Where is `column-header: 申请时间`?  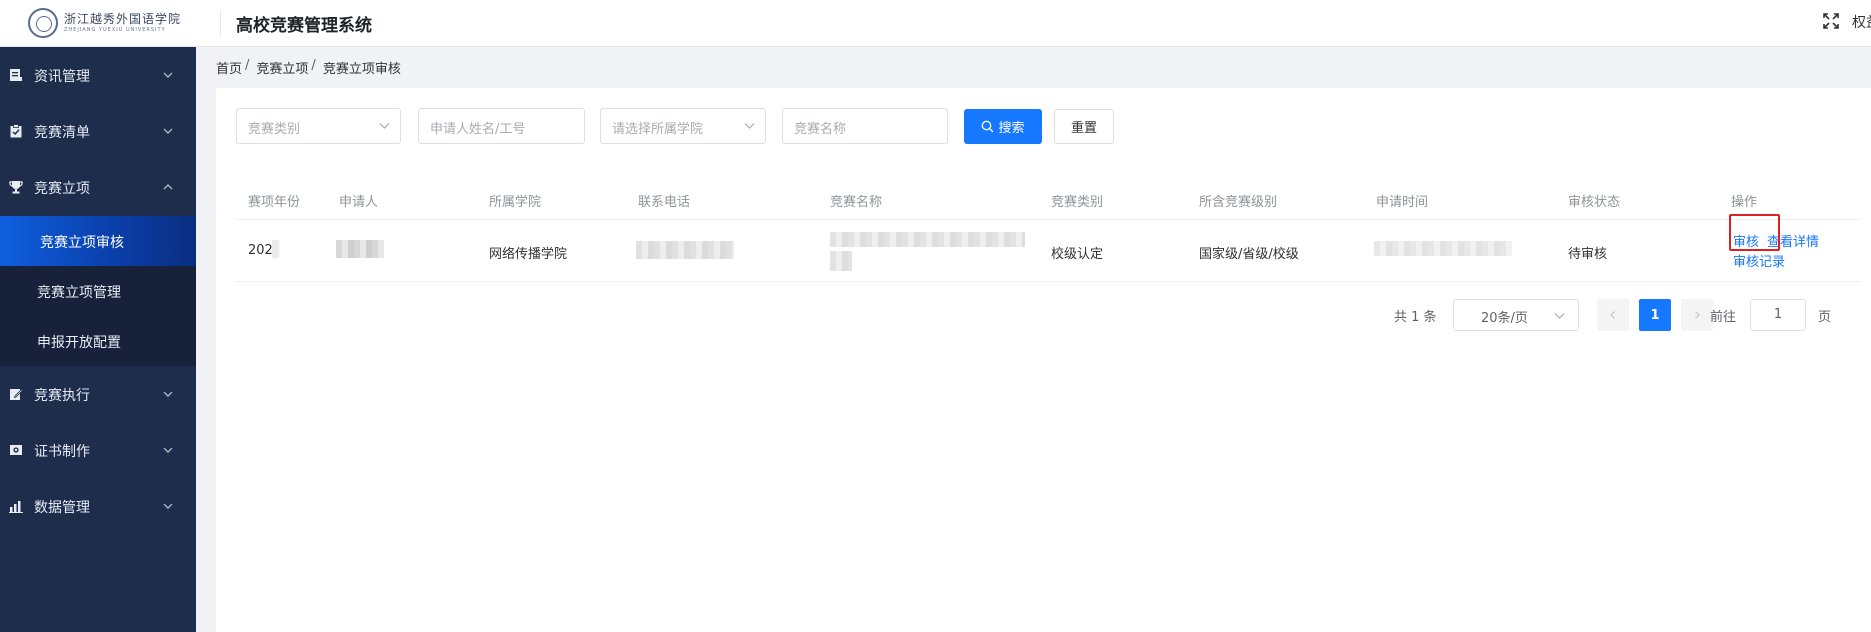
column-header: 申请时间 is located at coordinates (1402, 202).